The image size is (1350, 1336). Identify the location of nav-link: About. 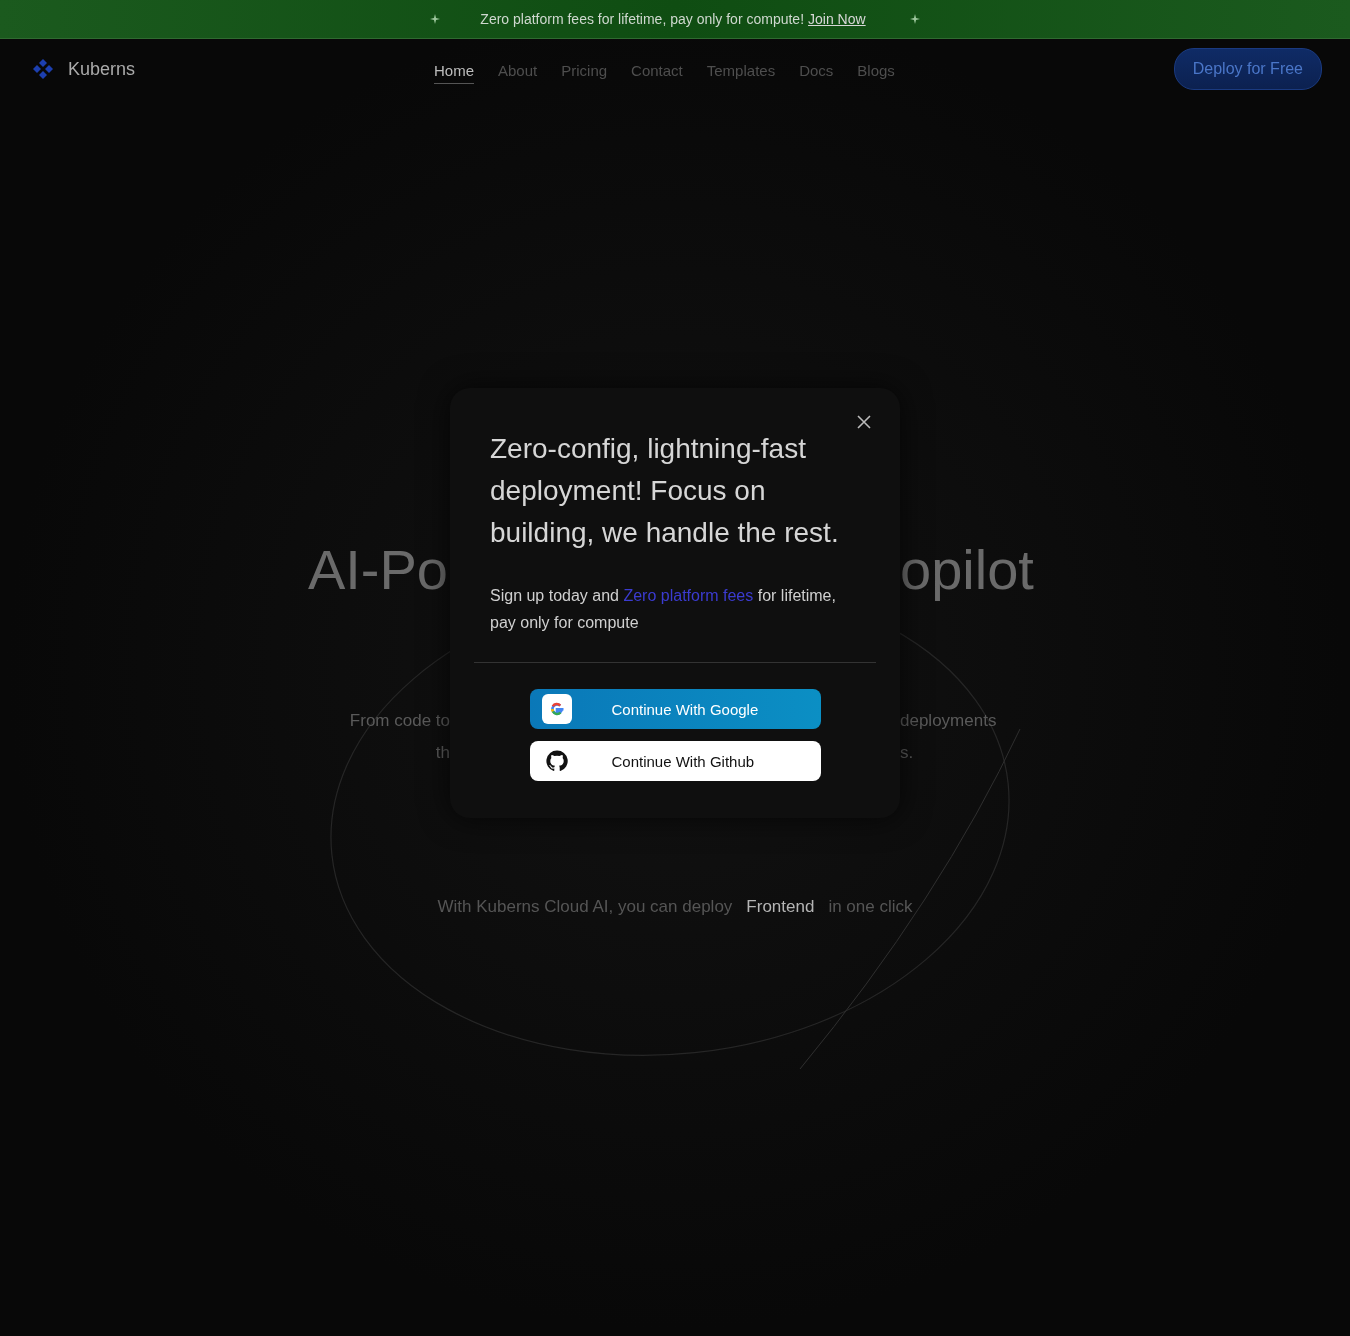
(518, 71).